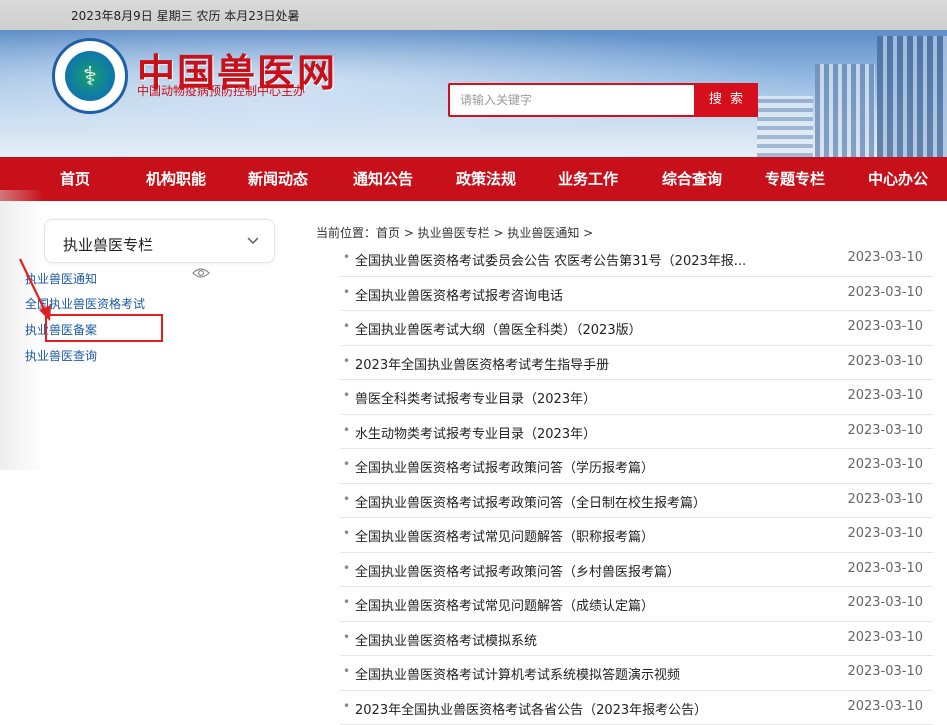 The image size is (947, 725). I want to click on list-item: • 全国执业兽医资格考试计算机考试系统模拟答题演示视频 2023-03-10, so click(636, 673).